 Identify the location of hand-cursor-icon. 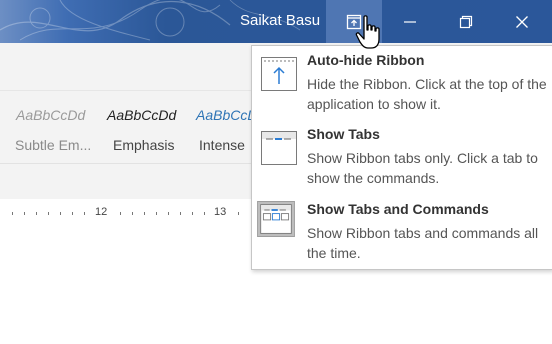
(367, 32).